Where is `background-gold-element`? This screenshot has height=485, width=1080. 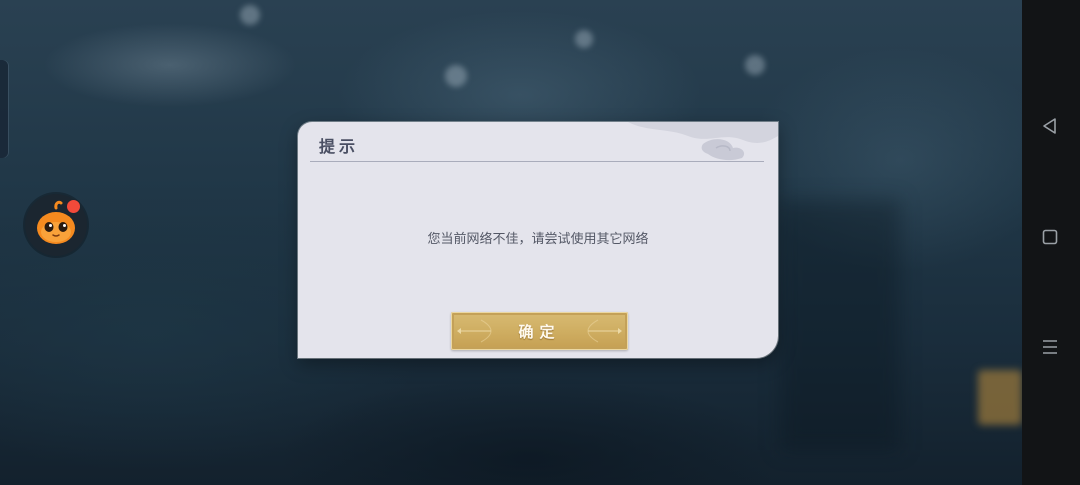 background-gold-element is located at coordinates (1000, 397).